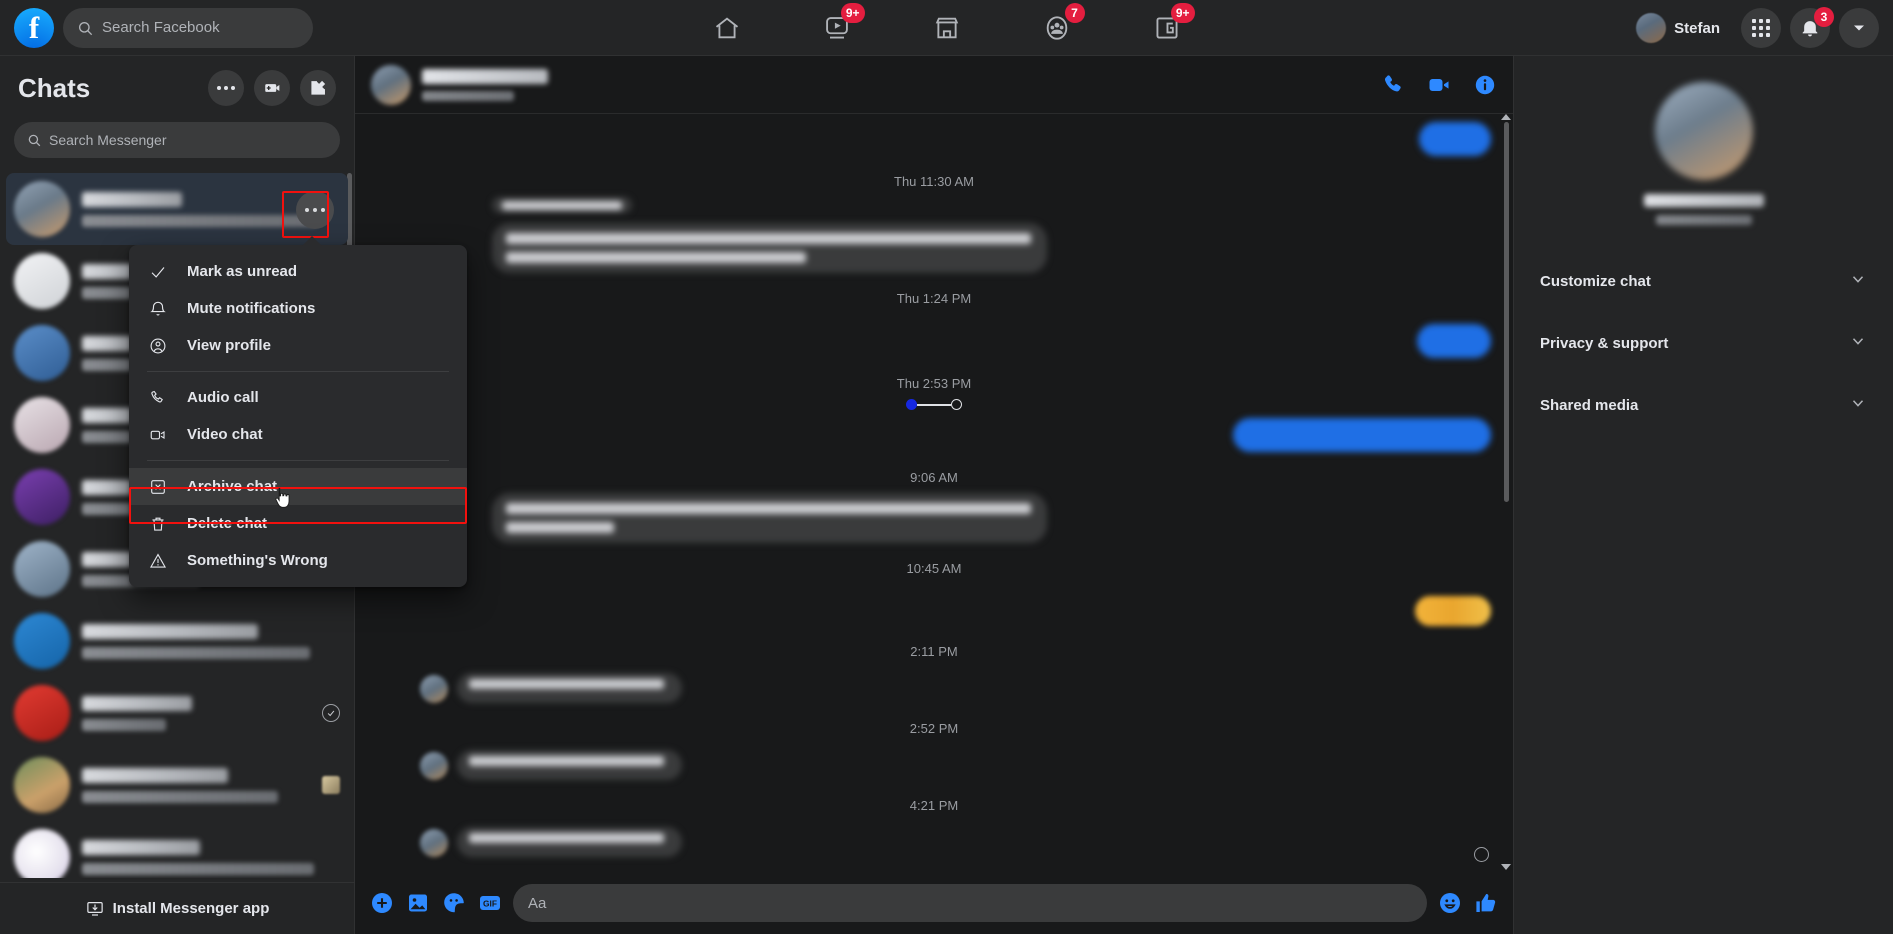 The height and width of the screenshot is (934, 1893). Describe the element at coordinates (158, 346) in the screenshot. I see `person-icon` at that location.